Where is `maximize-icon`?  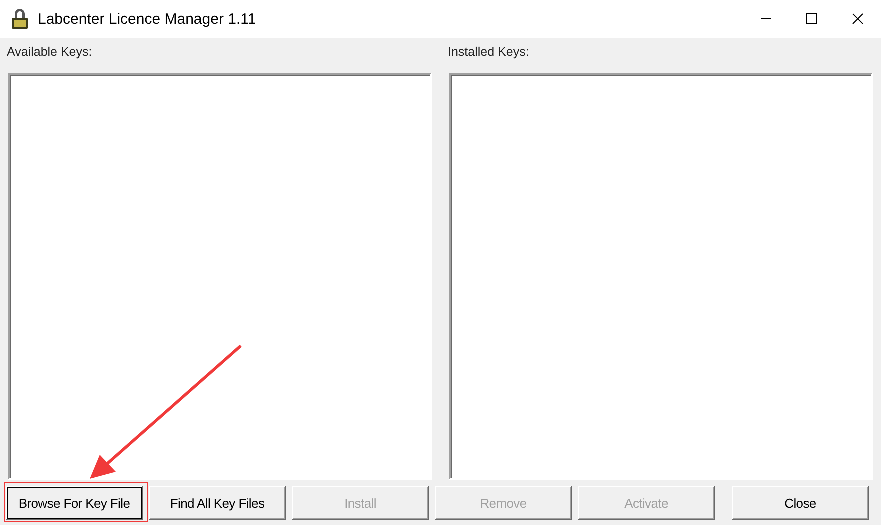
maximize-icon is located at coordinates (812, 19).